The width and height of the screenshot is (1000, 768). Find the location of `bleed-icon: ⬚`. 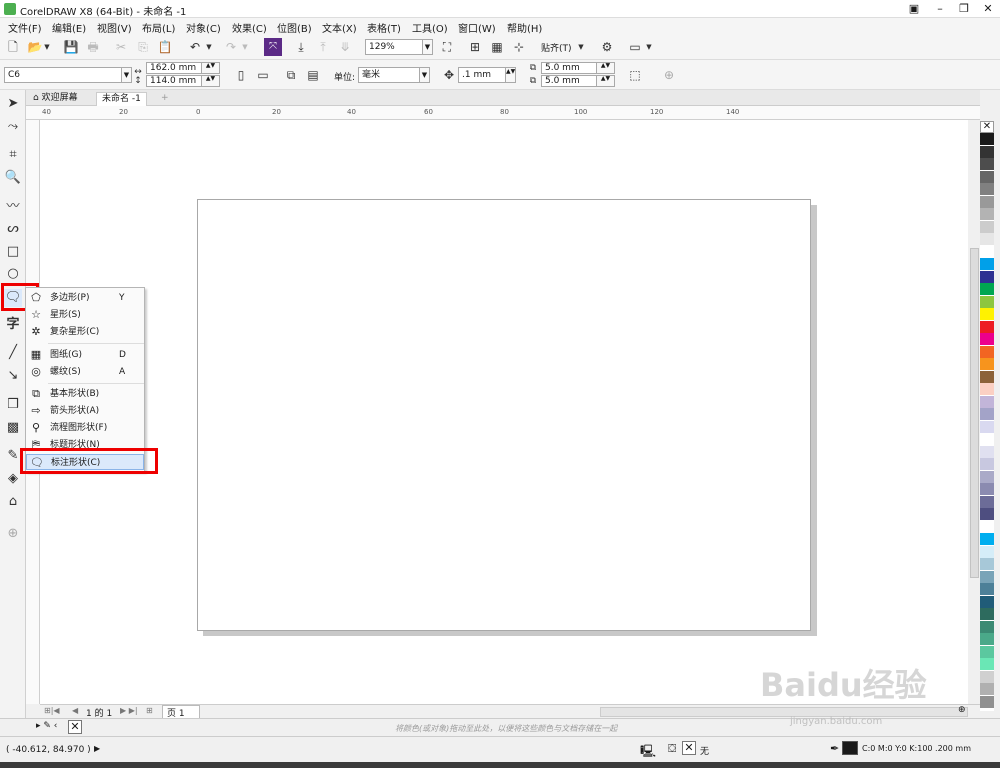

bleed-icon: ⬚ is located at coordinates (635, 75).